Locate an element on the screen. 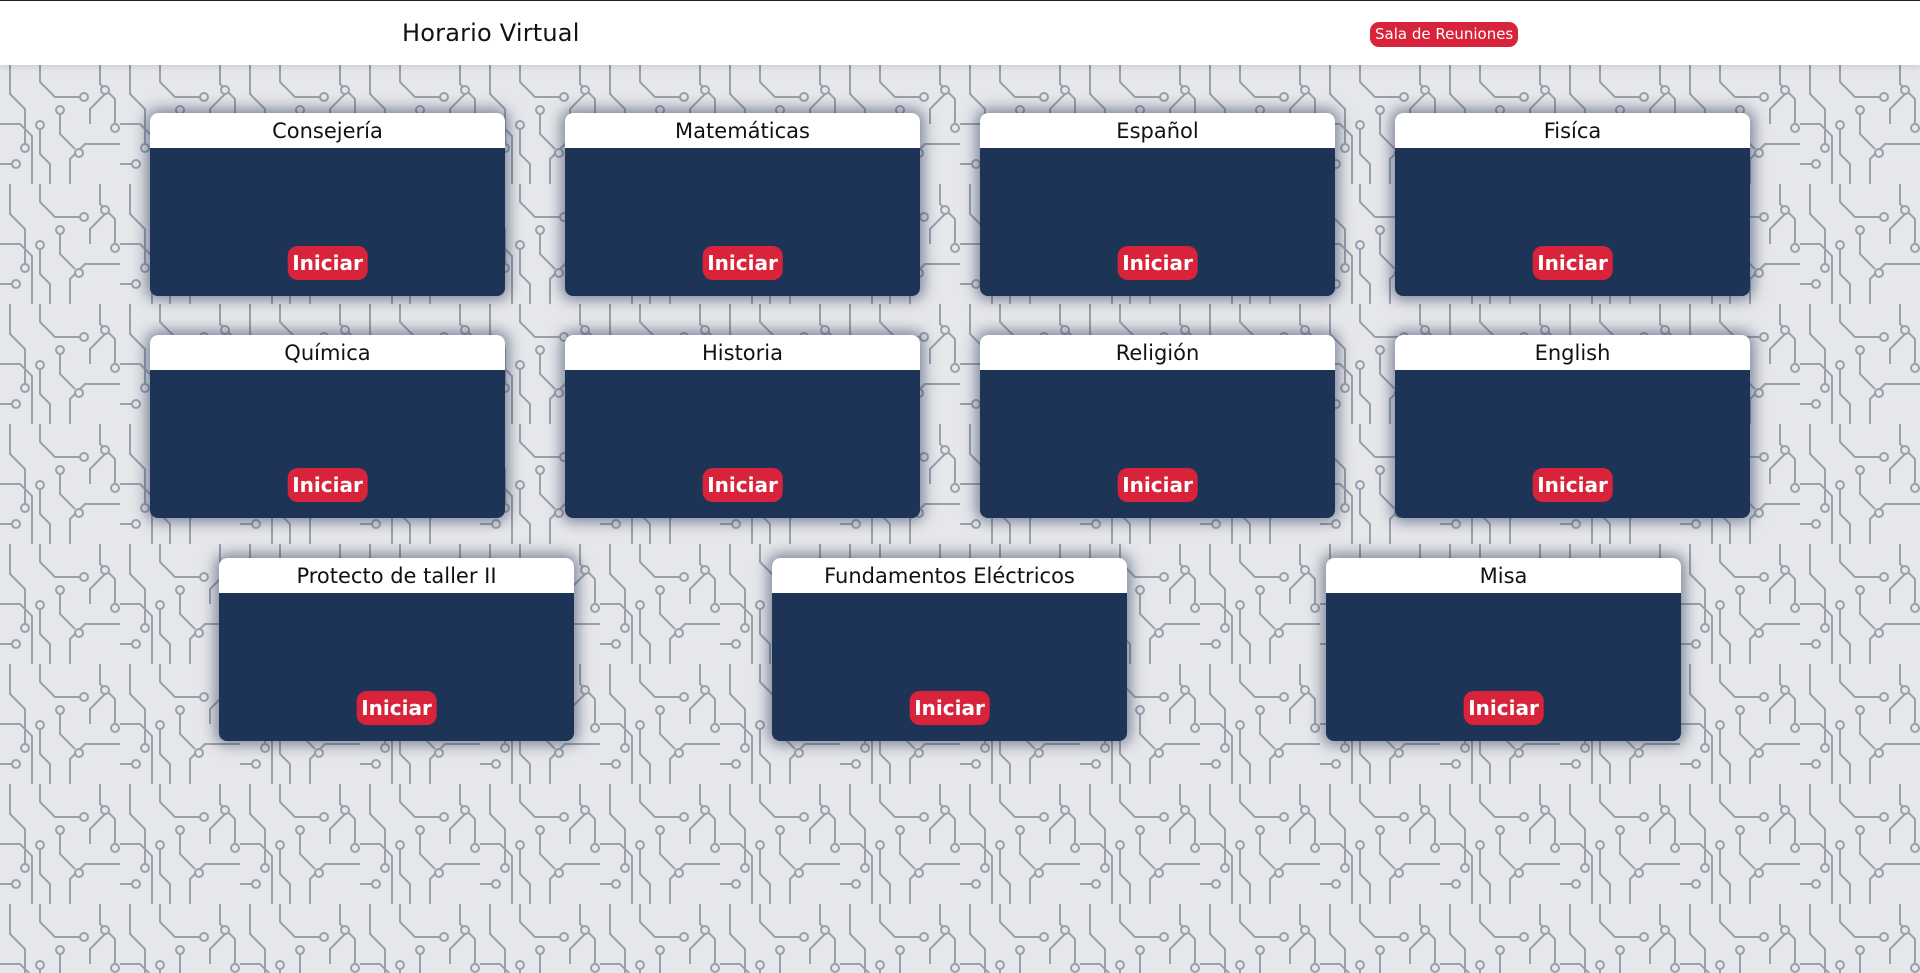 The height and width of the screenshot is (973, 1920). course-title: Química is located at coordinates (327, 352).